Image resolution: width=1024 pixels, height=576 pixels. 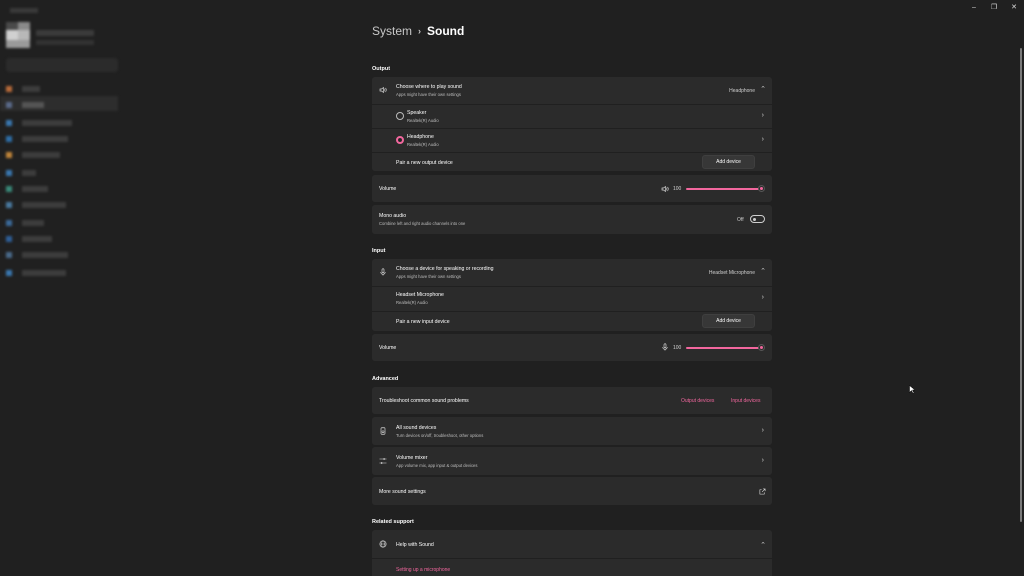 I want to click on mixer-icon, so click(x=383, y=461).